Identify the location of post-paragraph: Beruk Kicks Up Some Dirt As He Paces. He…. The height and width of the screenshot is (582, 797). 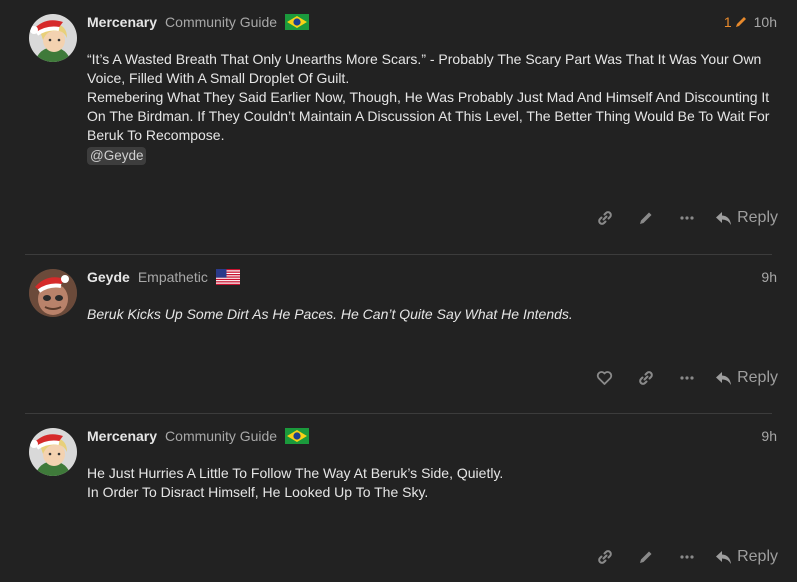
(330, 314).